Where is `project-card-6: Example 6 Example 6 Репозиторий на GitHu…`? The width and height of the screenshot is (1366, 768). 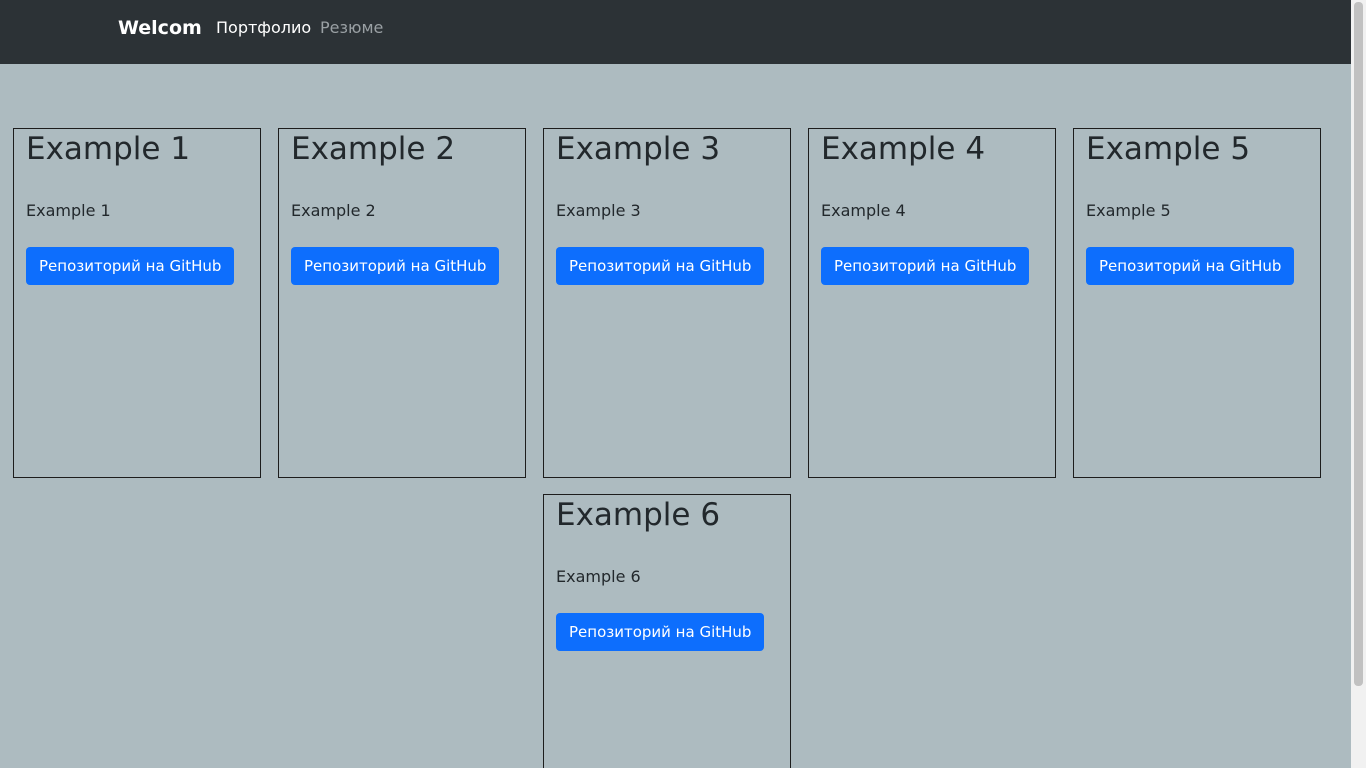 project-card-6: Example 6 Example 6 Репозиторий на GitHu… is located at coordinates (667, 631).